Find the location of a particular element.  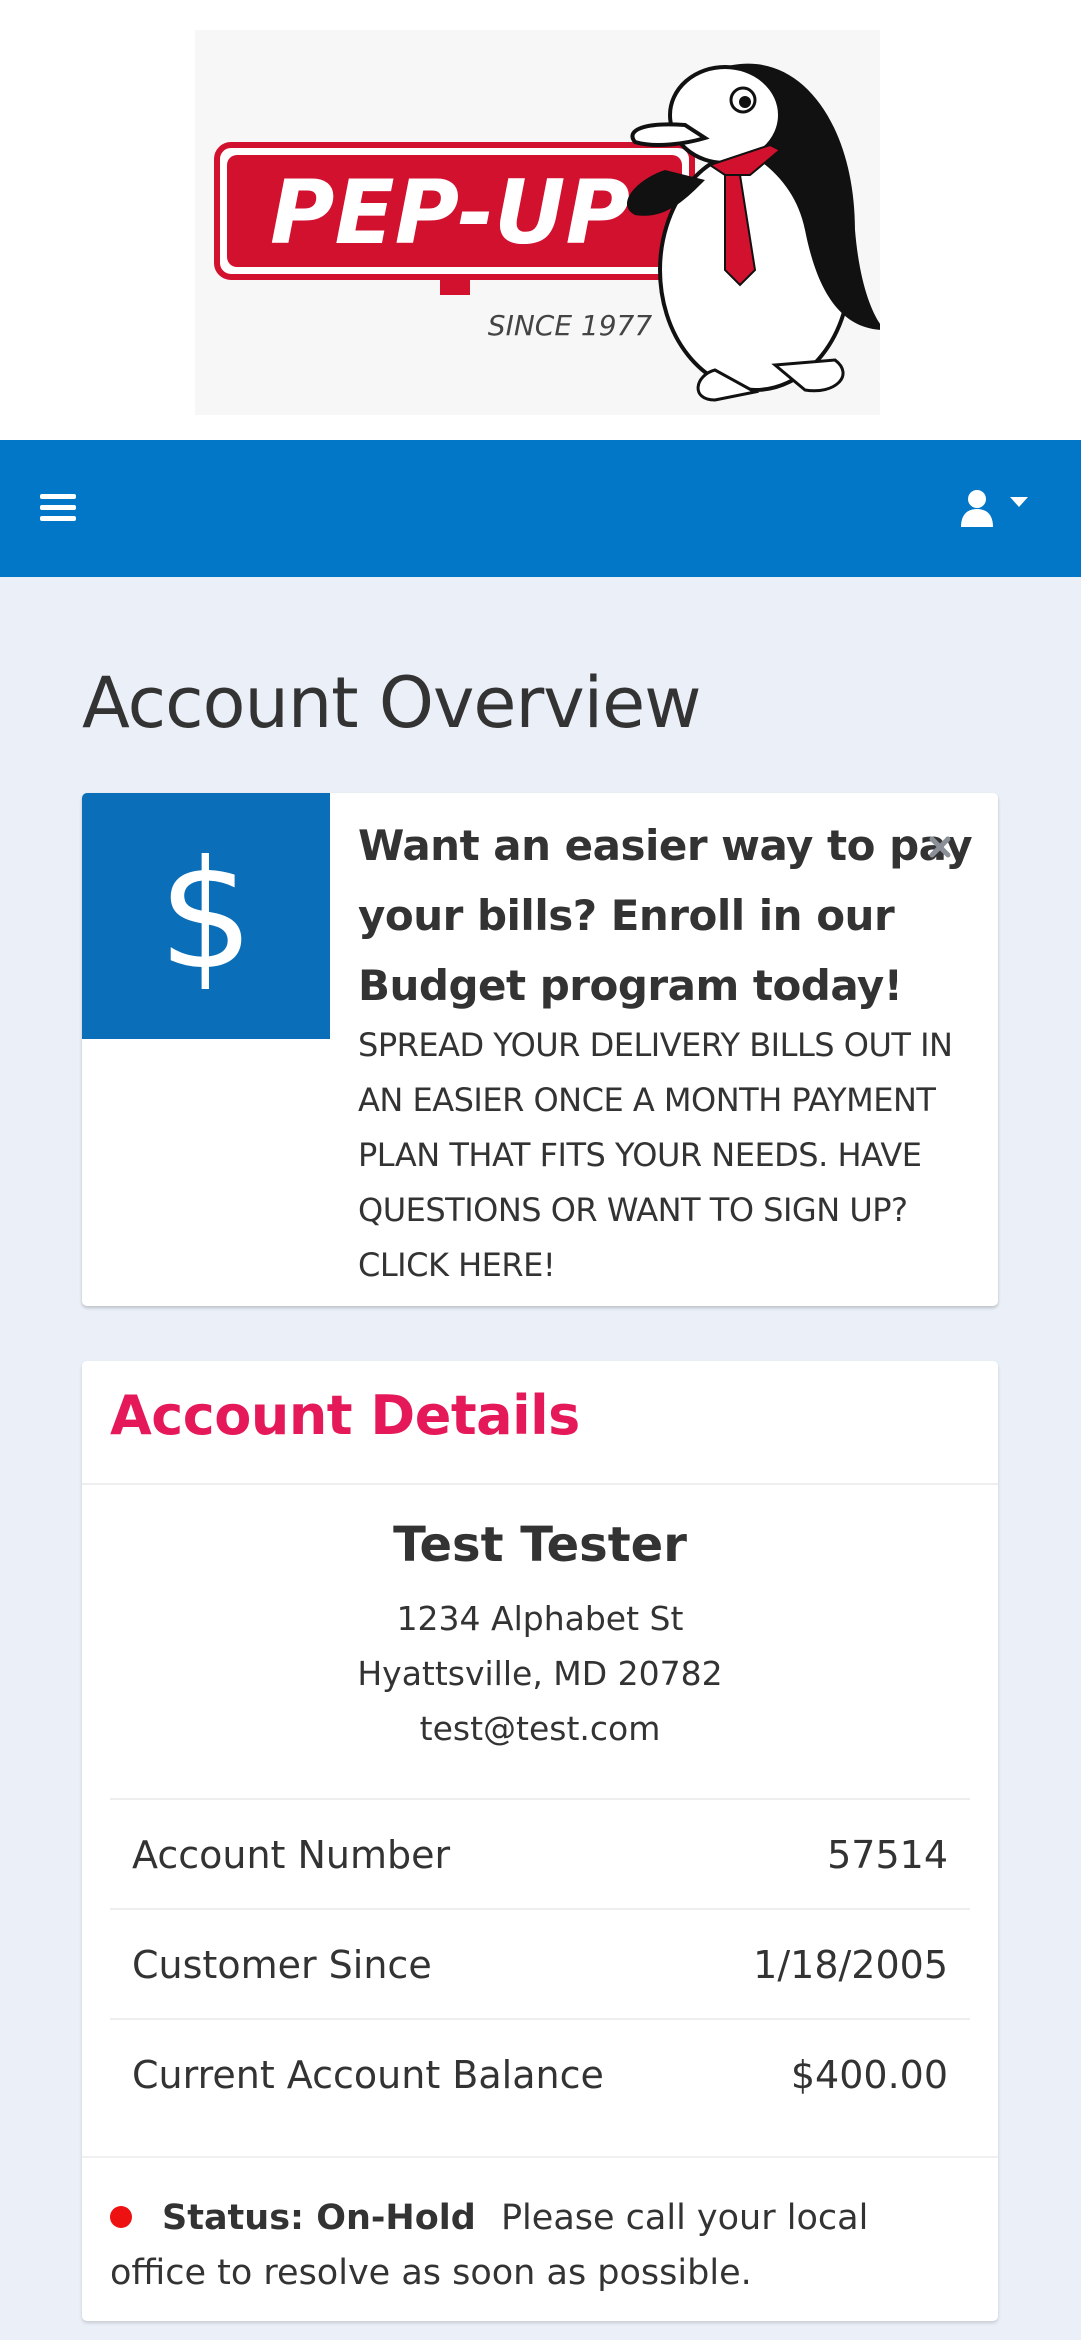

customer-name: Test Tester is located at coordinates (540, 1545).